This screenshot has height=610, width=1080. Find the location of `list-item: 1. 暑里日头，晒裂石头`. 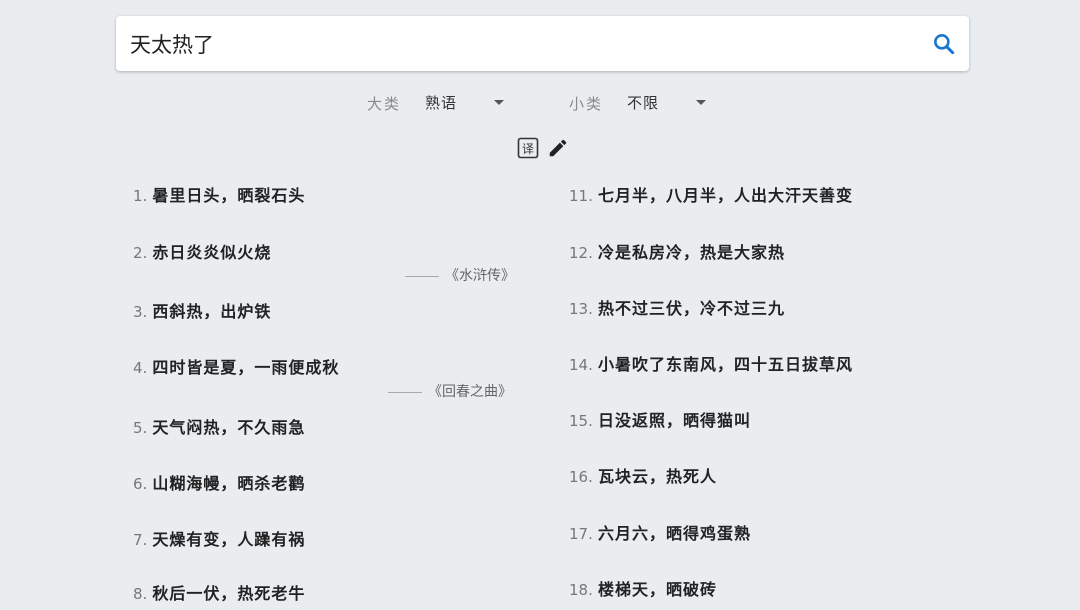

list-item: 1. 暑里日头，晒裂石头 is located at coordinates (219, 197).